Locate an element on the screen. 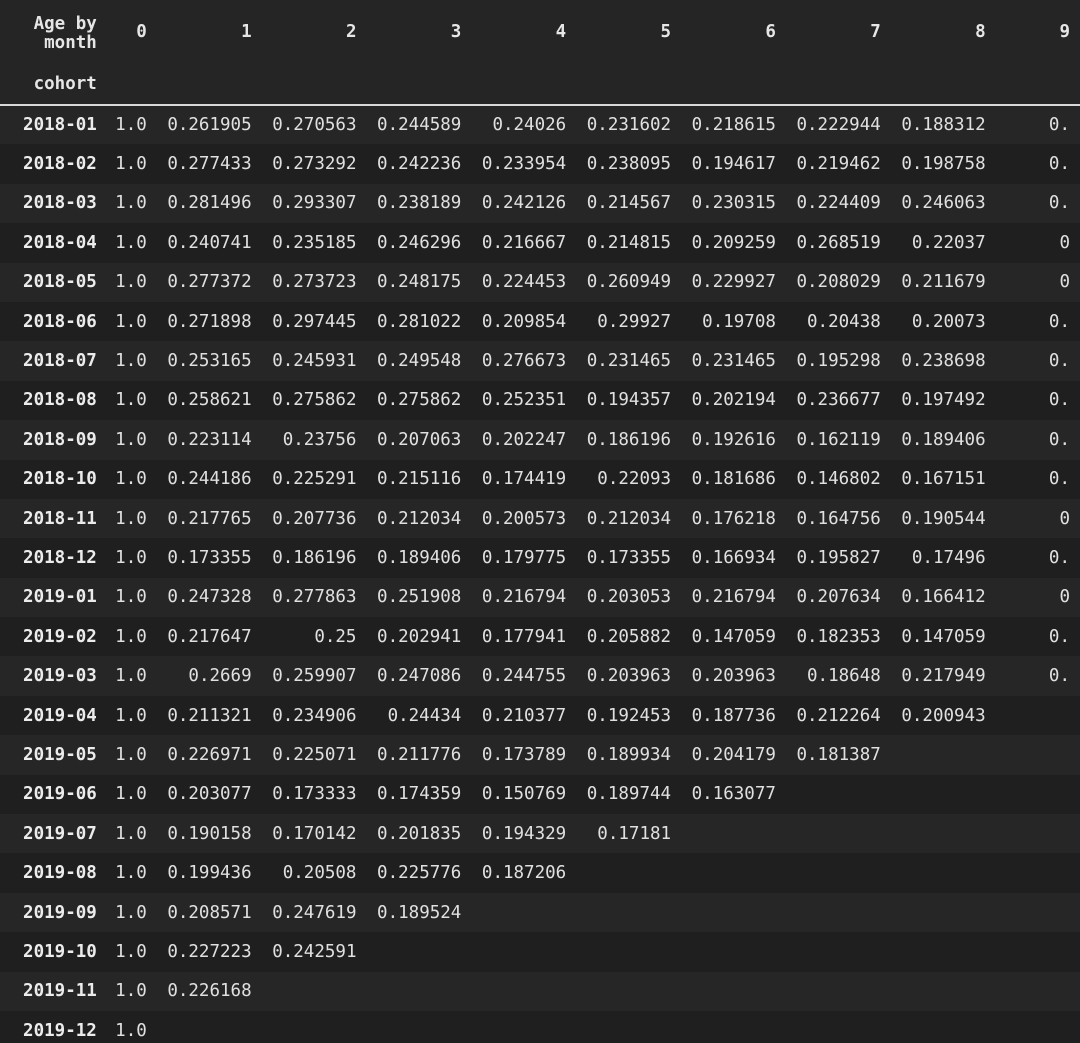  table-cell: 0.276673 is located at coordinates (524, 361).